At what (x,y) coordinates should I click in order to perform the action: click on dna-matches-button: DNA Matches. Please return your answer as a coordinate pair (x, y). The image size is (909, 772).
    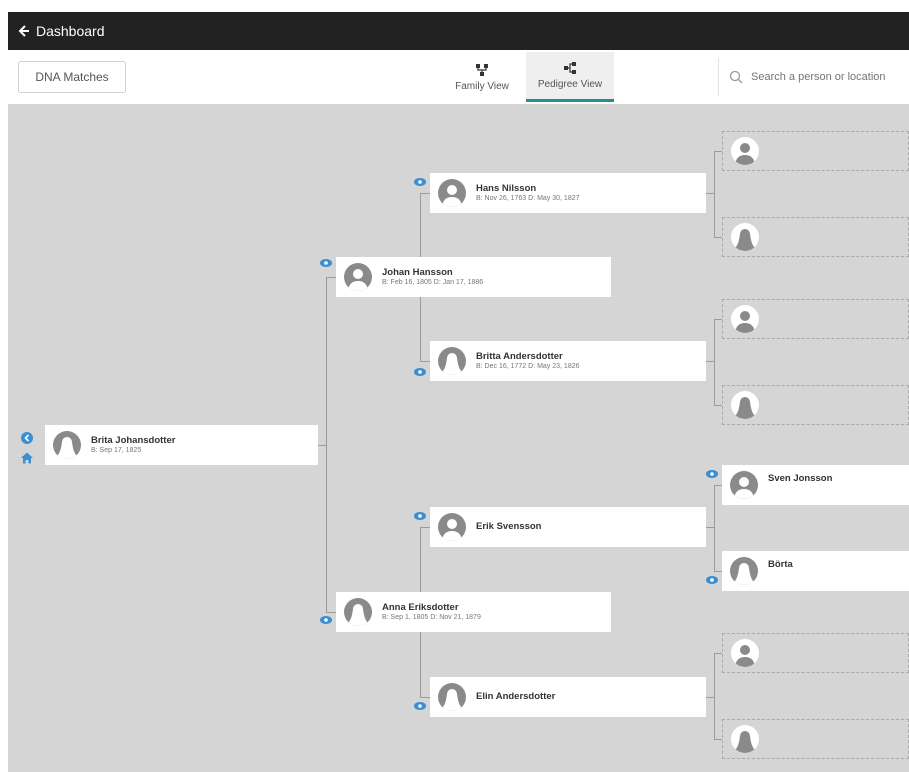
    Looking at the image, I should click on (72, 77).